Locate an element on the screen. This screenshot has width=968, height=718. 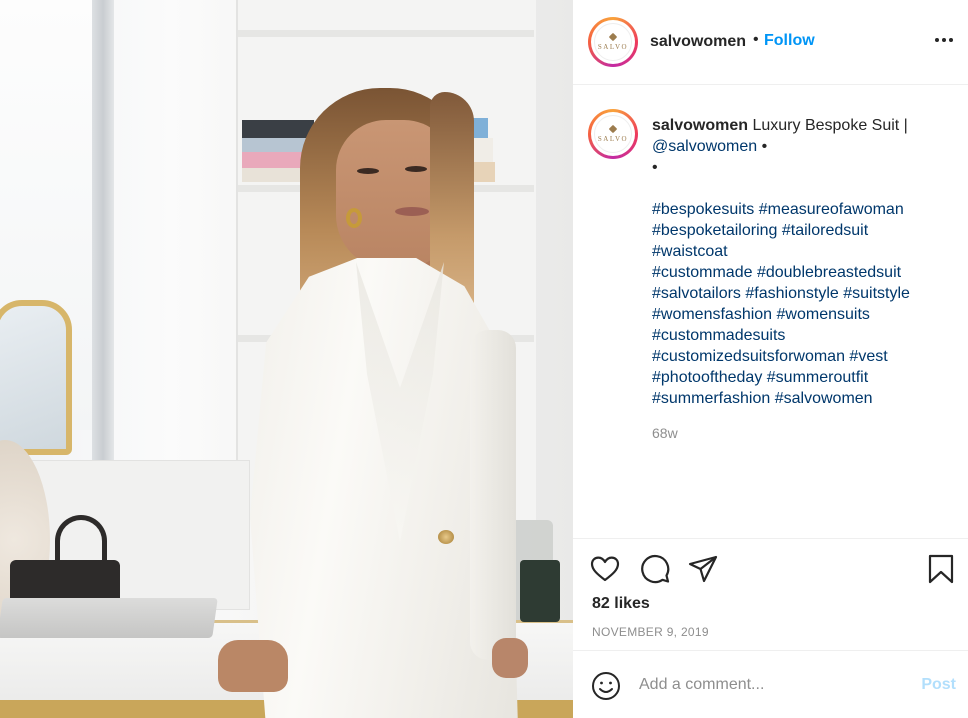
hashtag-line: #salvotailors #fashionstyle #suitstyle is located at coordinates (802, 293).